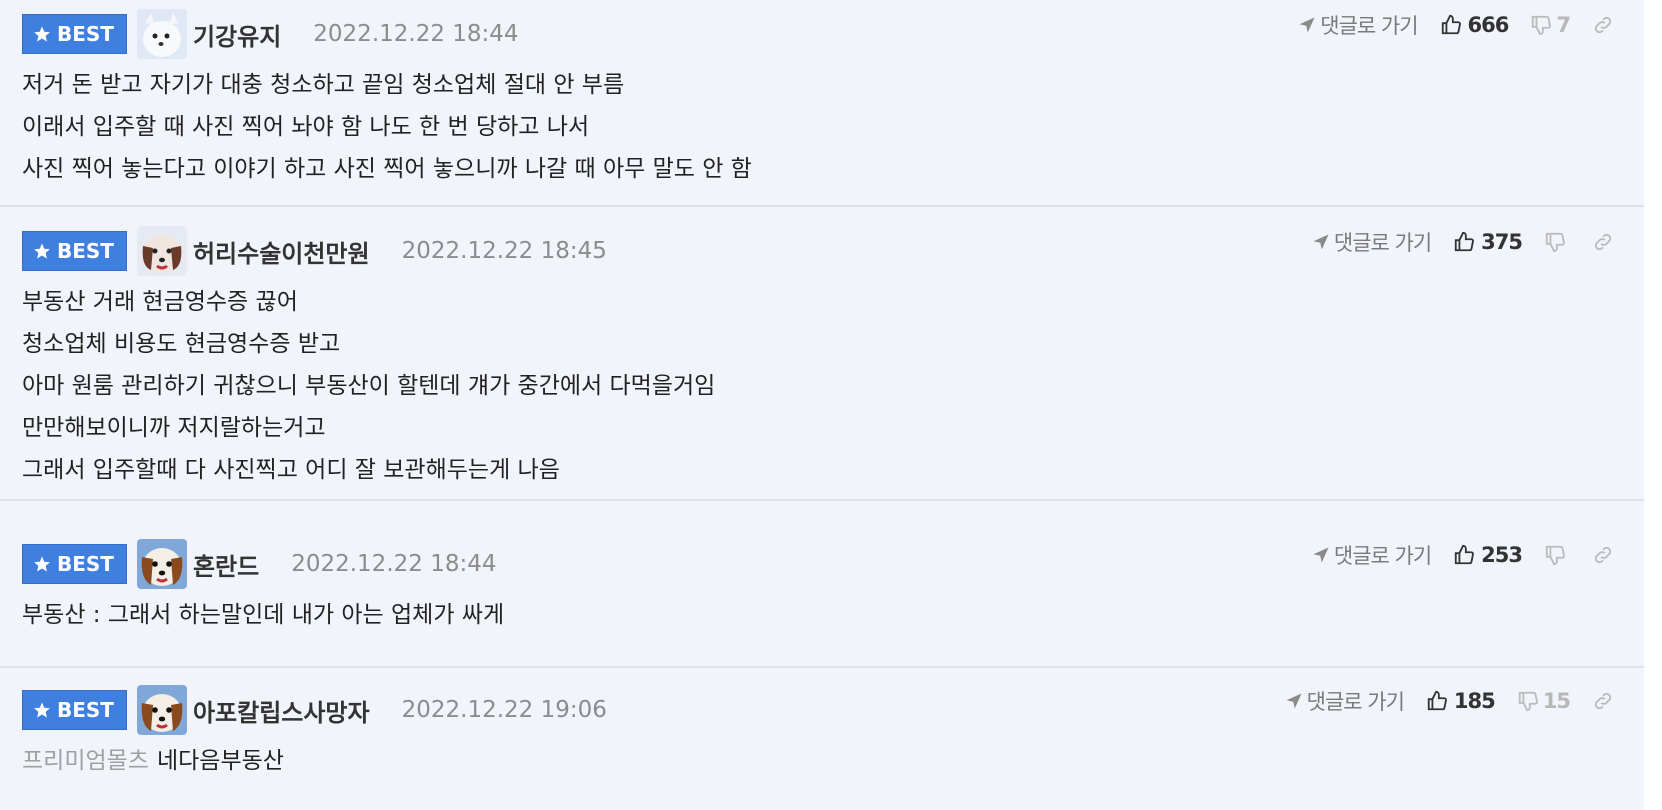 The height and width of the screenshot is (810, 1662). What do you see at coordinates (181, 344) in the screenshot?
I see `comment-line: 청소업체 비용도 현금영수증 받고` at bounding box center [181, 344].